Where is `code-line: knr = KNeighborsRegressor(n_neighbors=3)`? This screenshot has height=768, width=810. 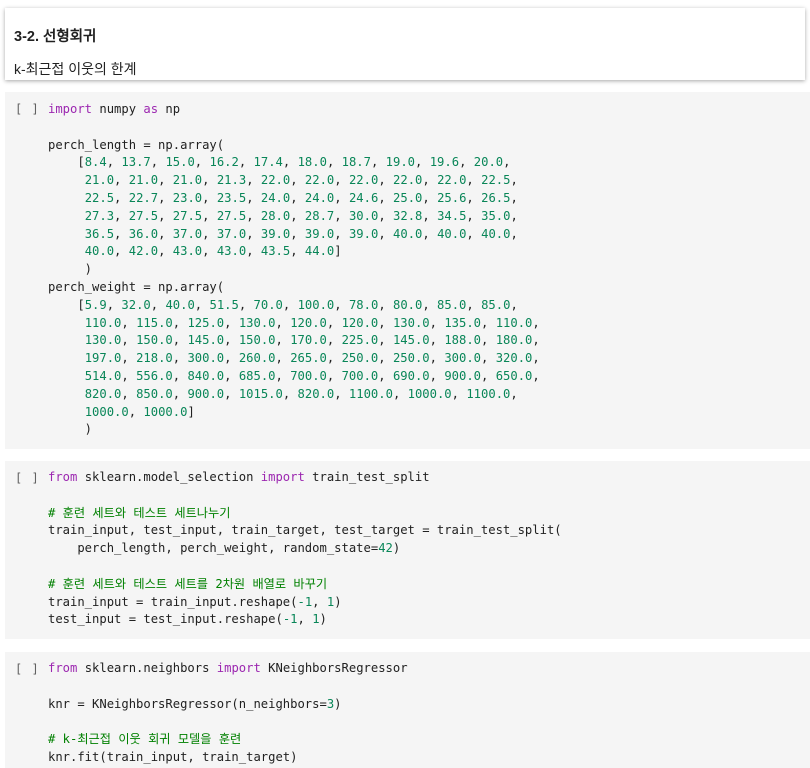
code-line: knr = KNeighborsRegressor(n_neighbors=3) is located at coordinates (195, 704).